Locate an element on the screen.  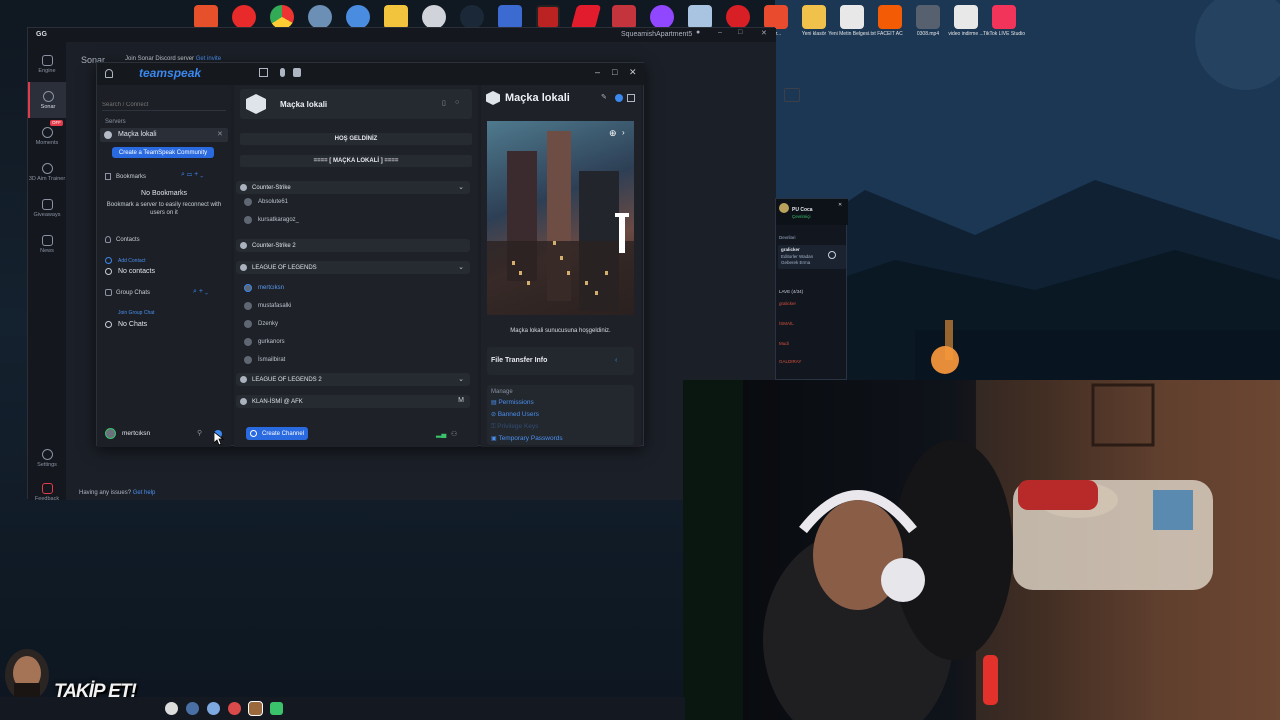
user-item: mustafasalki is located at coordinates (267, 306).